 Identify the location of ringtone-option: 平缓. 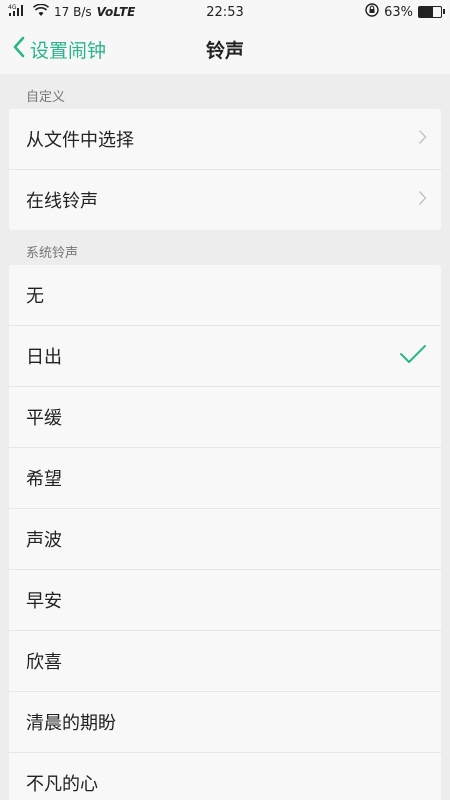
(225, 417).